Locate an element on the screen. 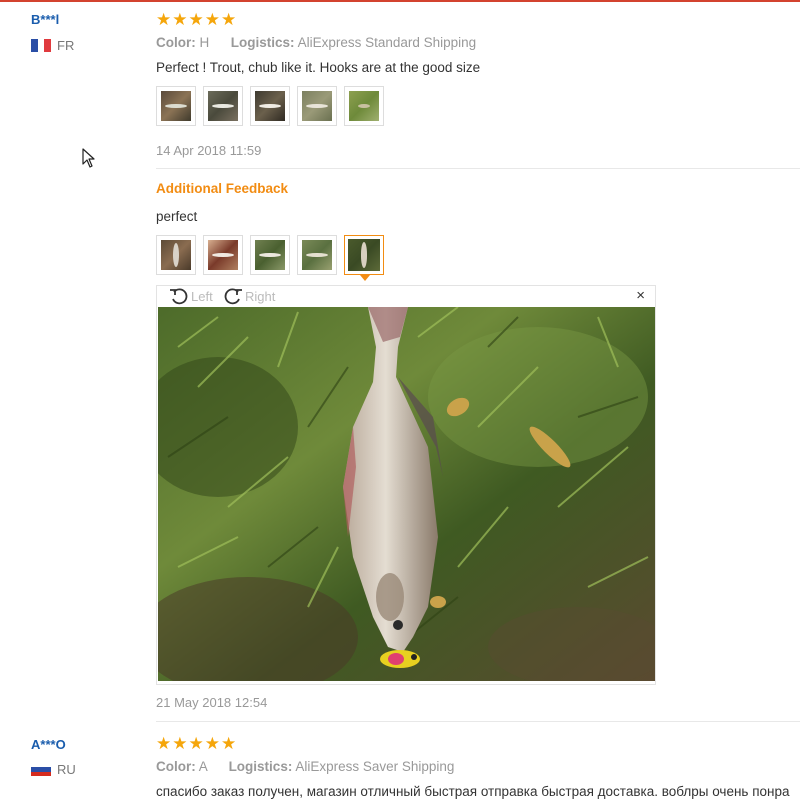 The width and height of the screenshot is (800, 800). logistics-value: AliExpress Saver Shipping is located at coordinates (375, 766).